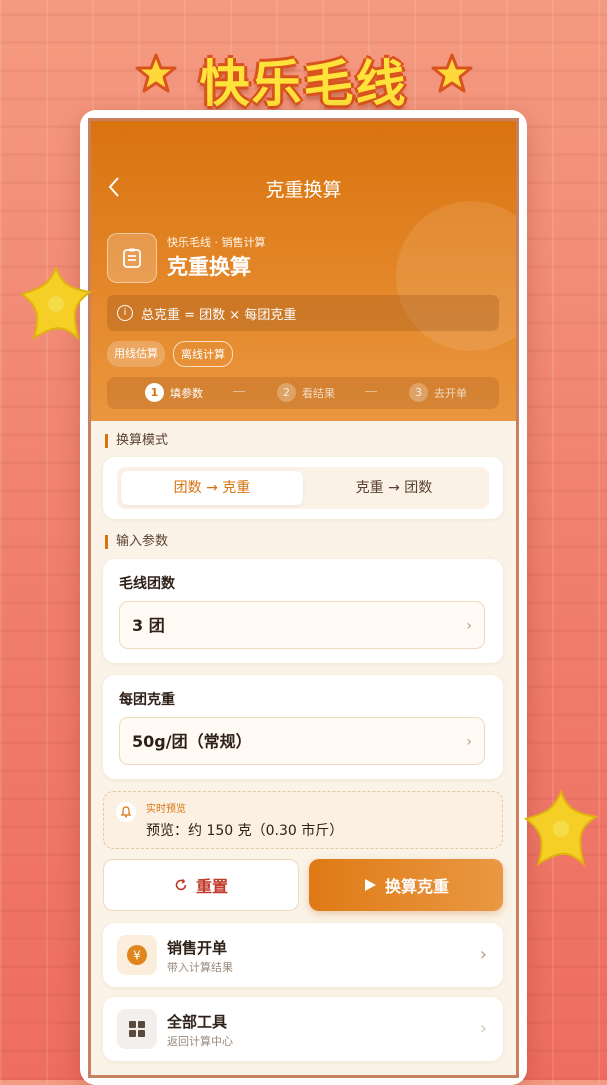 This screenshot has height=1085, width=607. I want to click on yuan-icon-badge: ¥, so click(137, 955).